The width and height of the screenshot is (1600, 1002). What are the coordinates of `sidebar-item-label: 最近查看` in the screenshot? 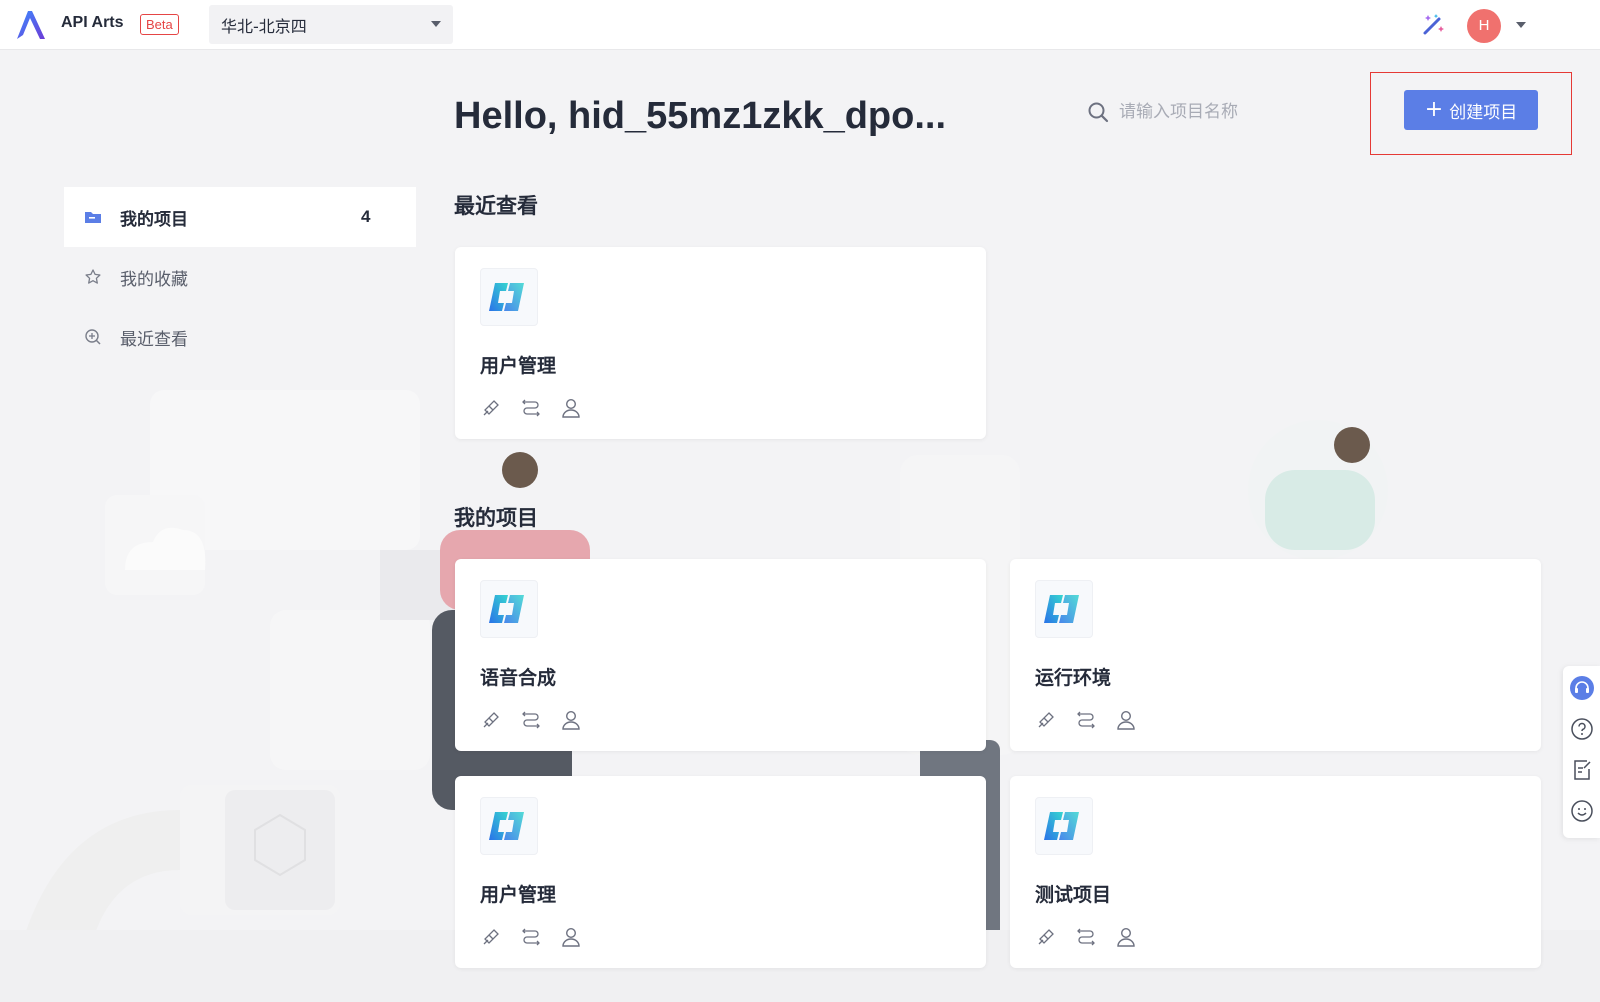 It's located at (154, 339).